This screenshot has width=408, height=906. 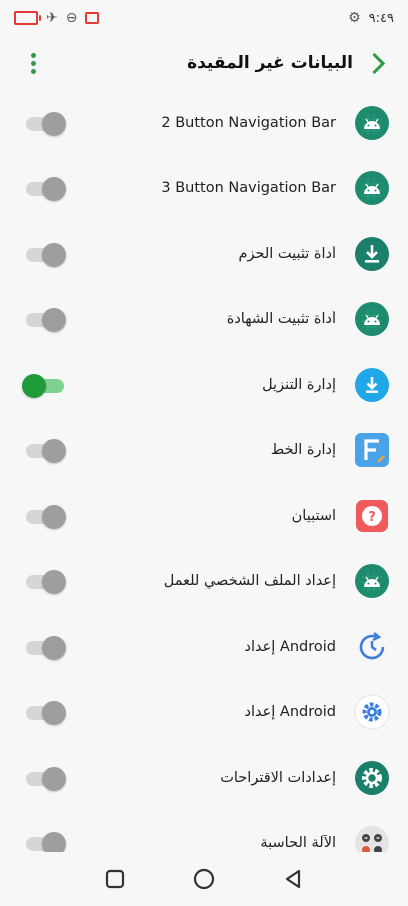 What do you see at coordinates (299, 384) in the screenshot?
I see `app-name: إدارة التنزيل` at bounding box center [299, 384].